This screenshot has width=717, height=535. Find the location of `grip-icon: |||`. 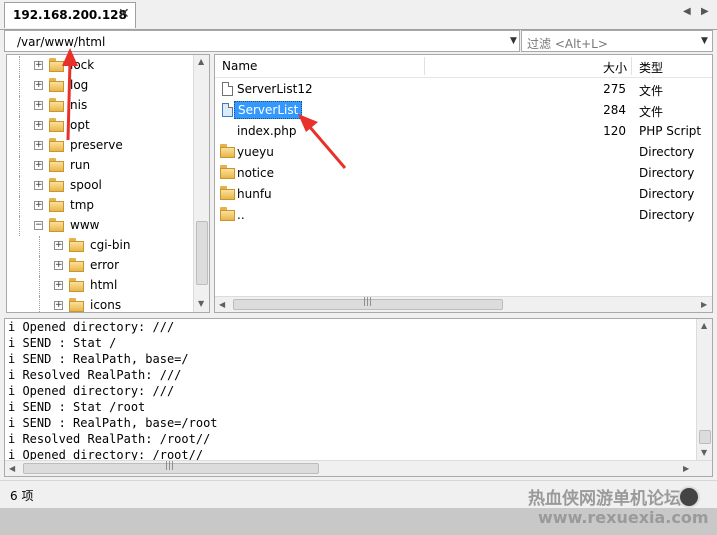

grip-icon: ||| is located at coordinates (368, 302).